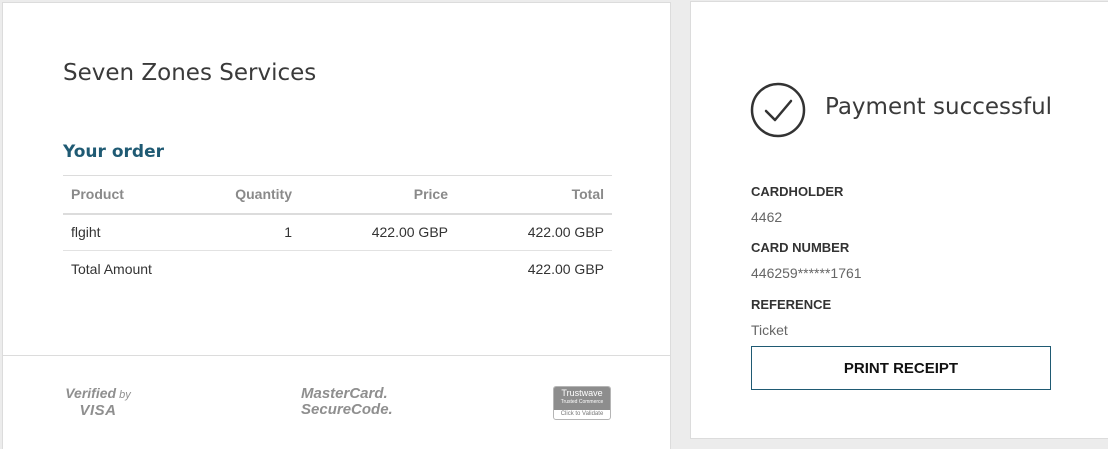  What do you see at coordinates (565, 269) in the screenshot?
I see `total-amount-value: 422.00 GBP` at bounding box center [565, 269].